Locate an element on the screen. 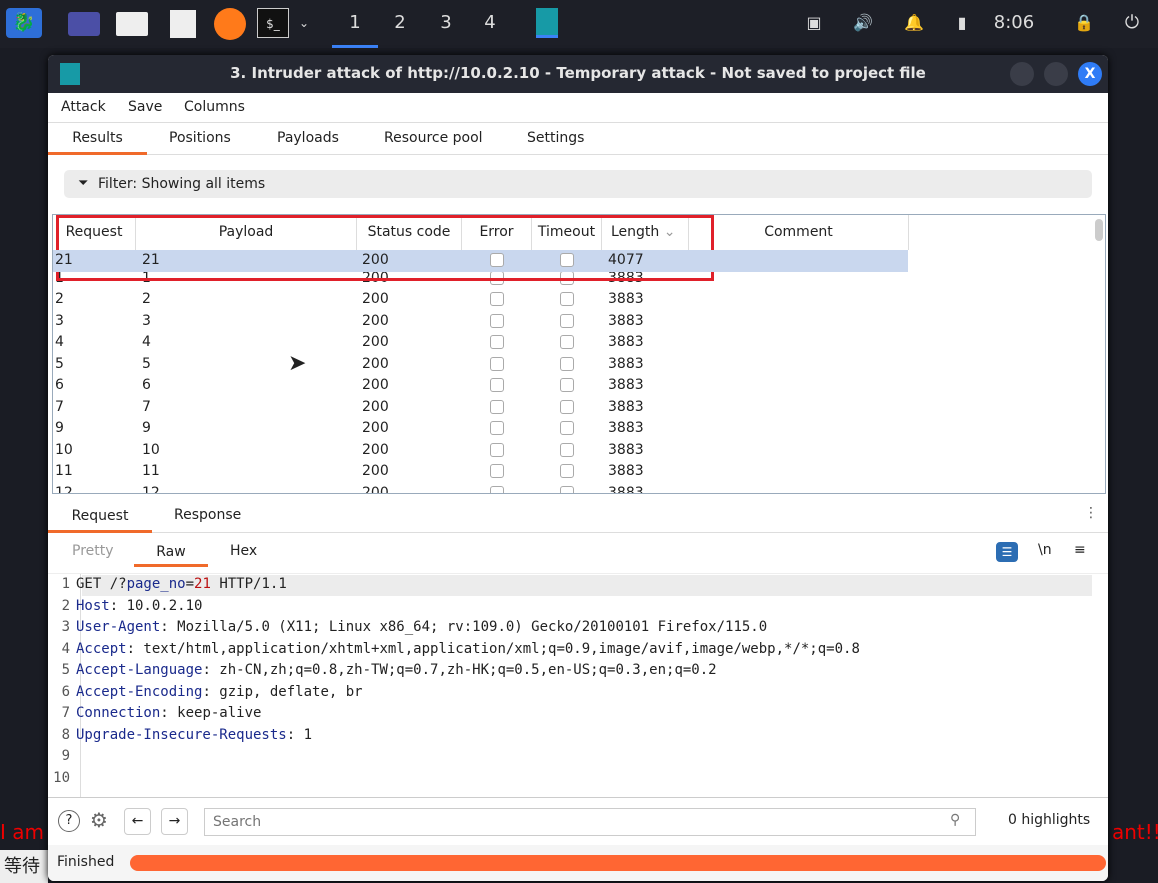 This screenshot has height=883, width=1158. cell-request: 10 is located at coordinates (64, 449).